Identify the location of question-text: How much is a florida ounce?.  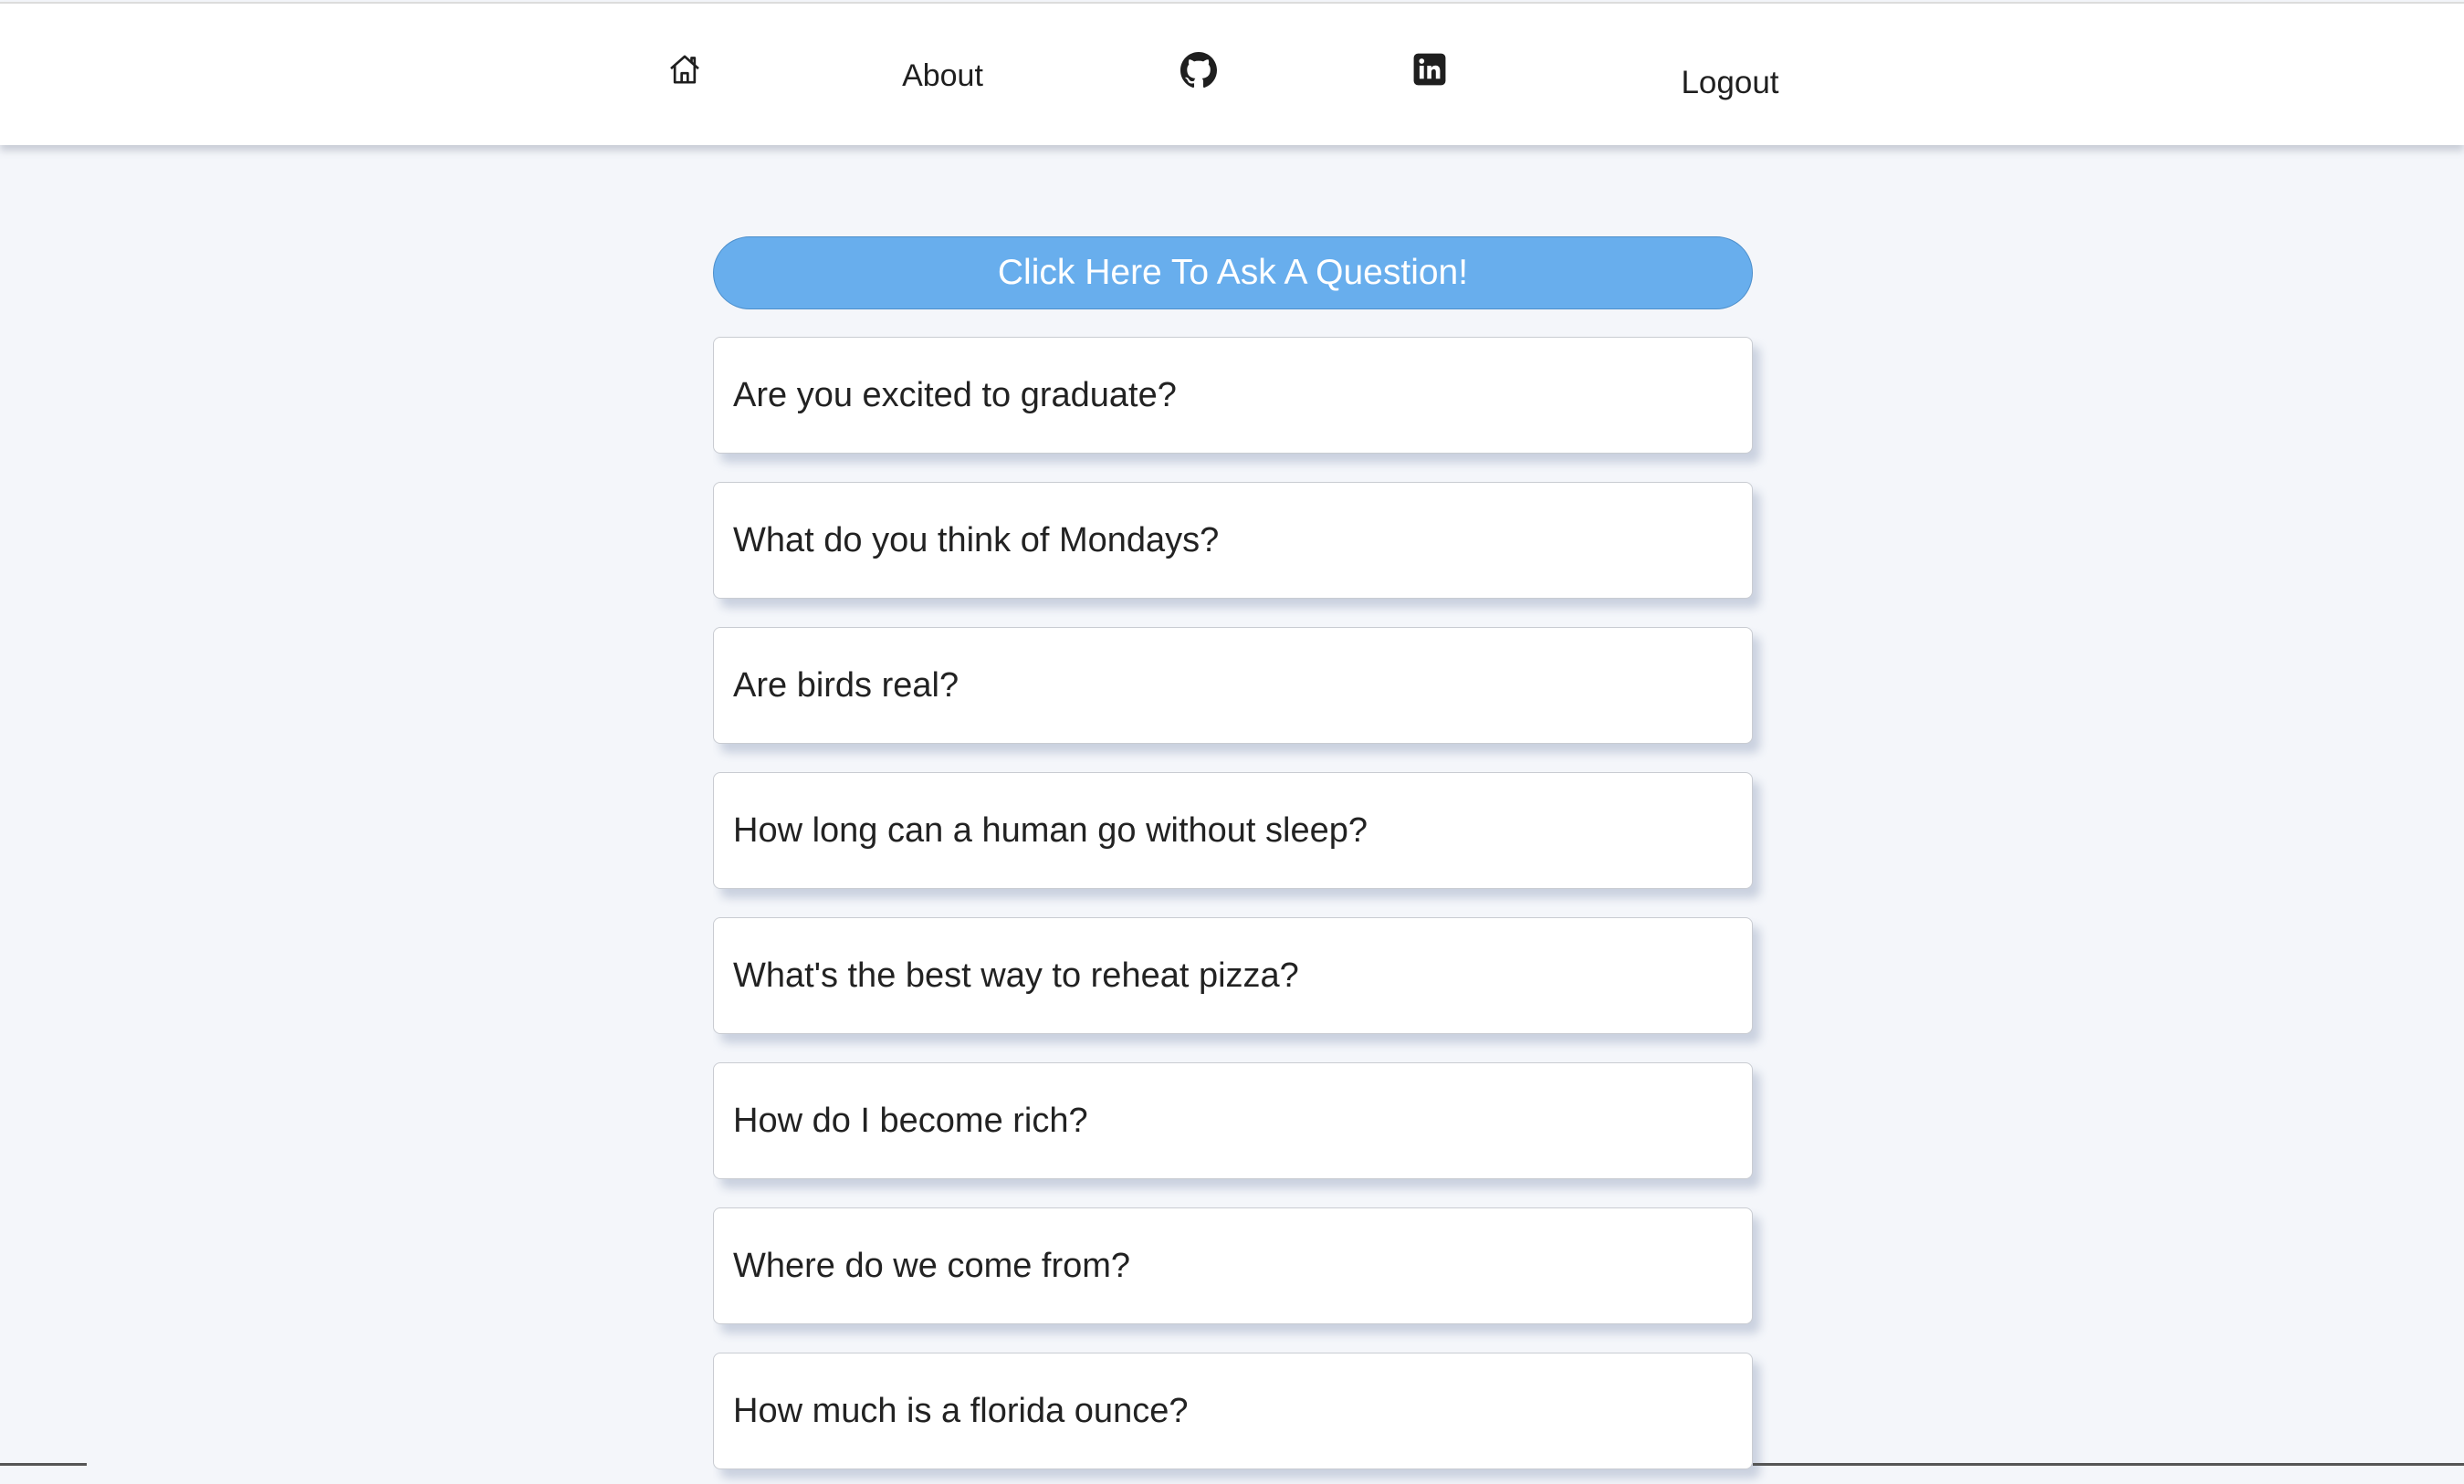
(961, 1410).